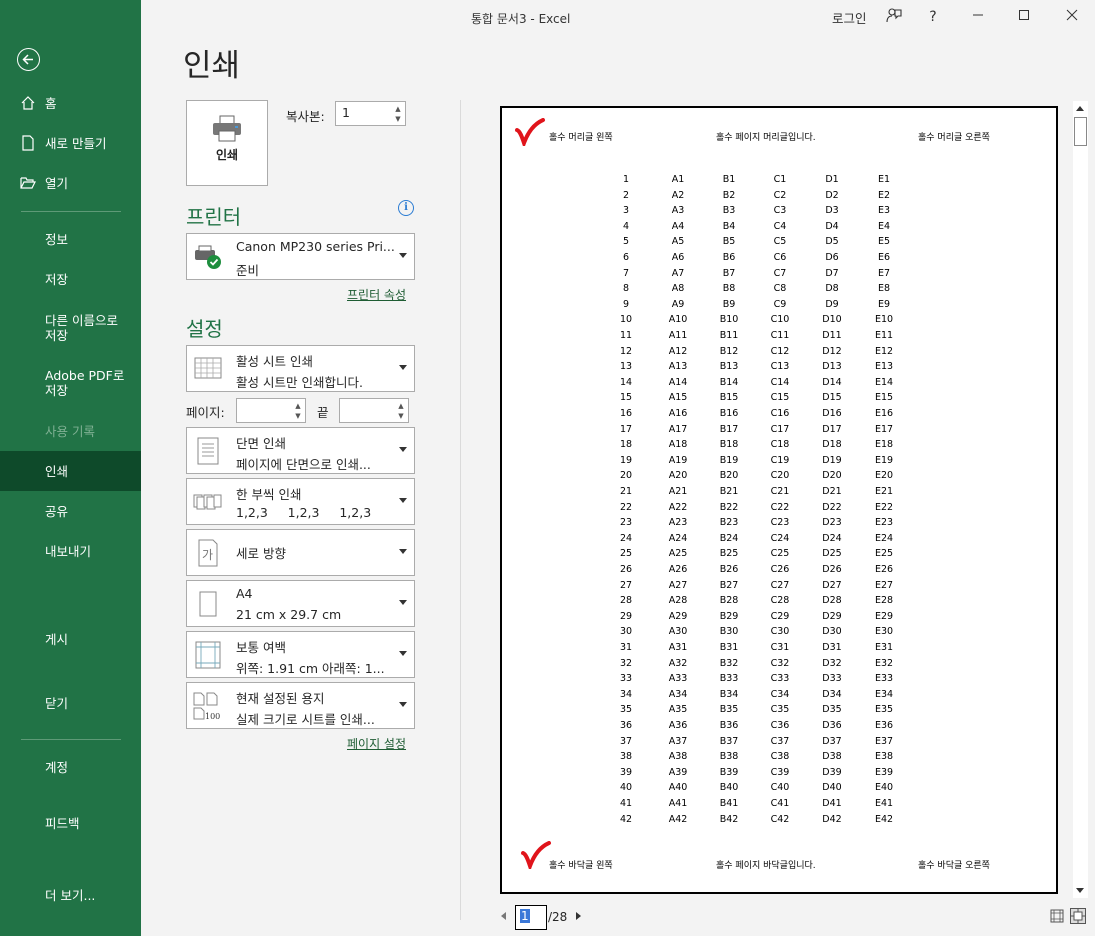  Describe the element at coordinates (678, 304) in the screenshot. I see `grid-cell: A9` at that location.